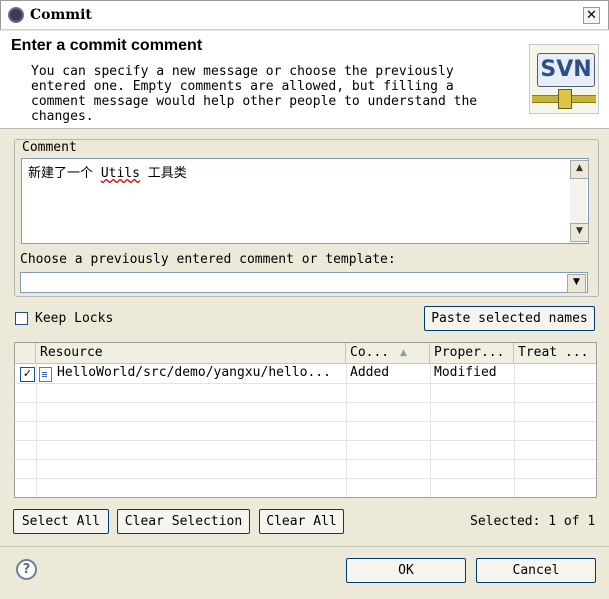 Image resolution: width=609 pixels, height=599 pixels. What do you see at coordinates (49, 147) in the screenshot?
I see `comment-group-label: Comment` at bounding box center [49, 147].